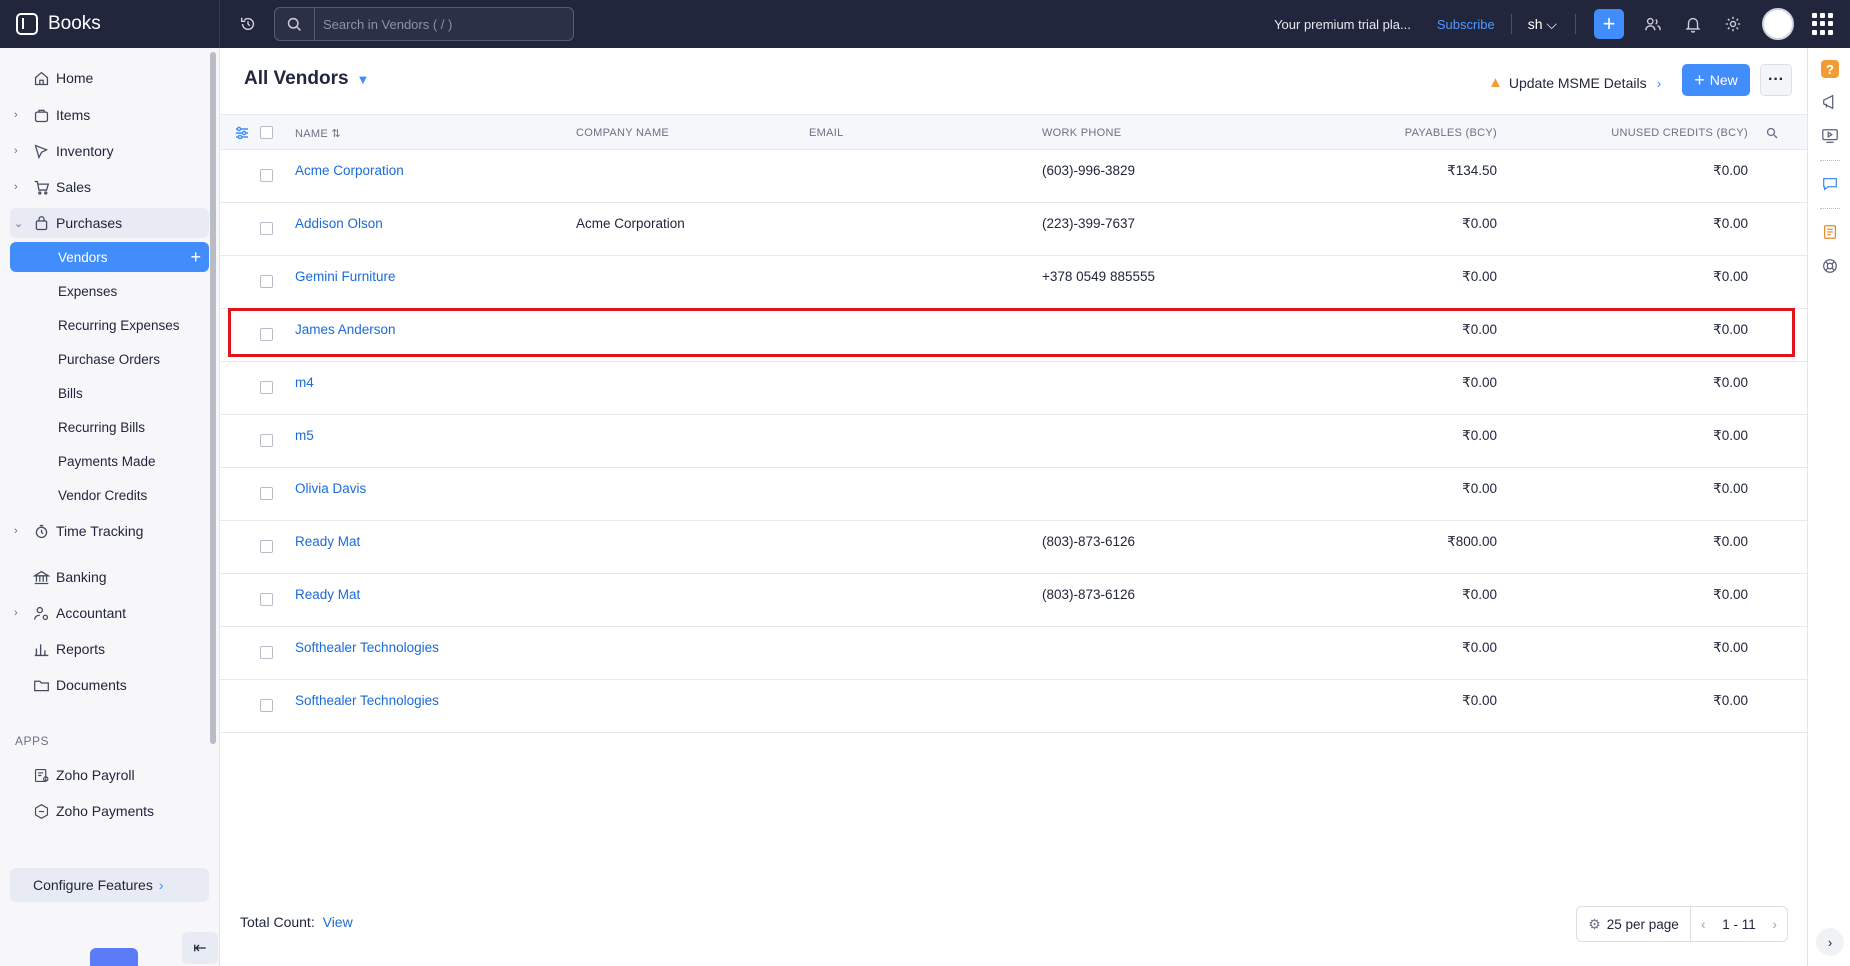 The width and height of the screenshot is (1850, 966). I want to click on sidebar-item-zoho-payments: Zoho Payments, so click(110, 811).